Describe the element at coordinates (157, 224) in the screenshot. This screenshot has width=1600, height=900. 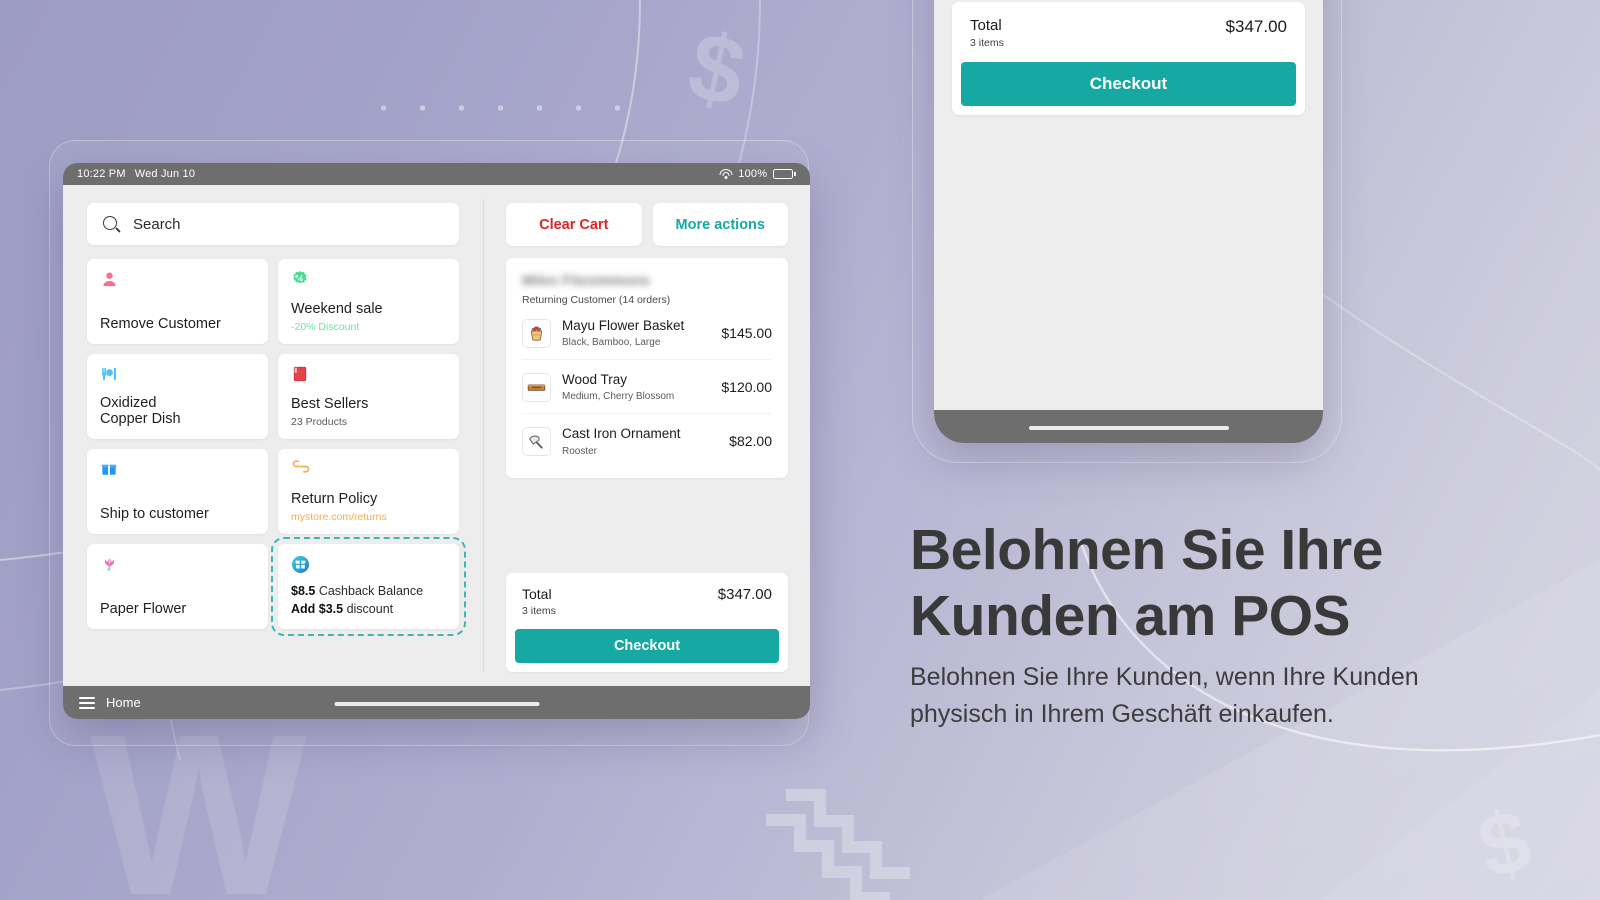
I see `search-placeholder: Search` at that location.